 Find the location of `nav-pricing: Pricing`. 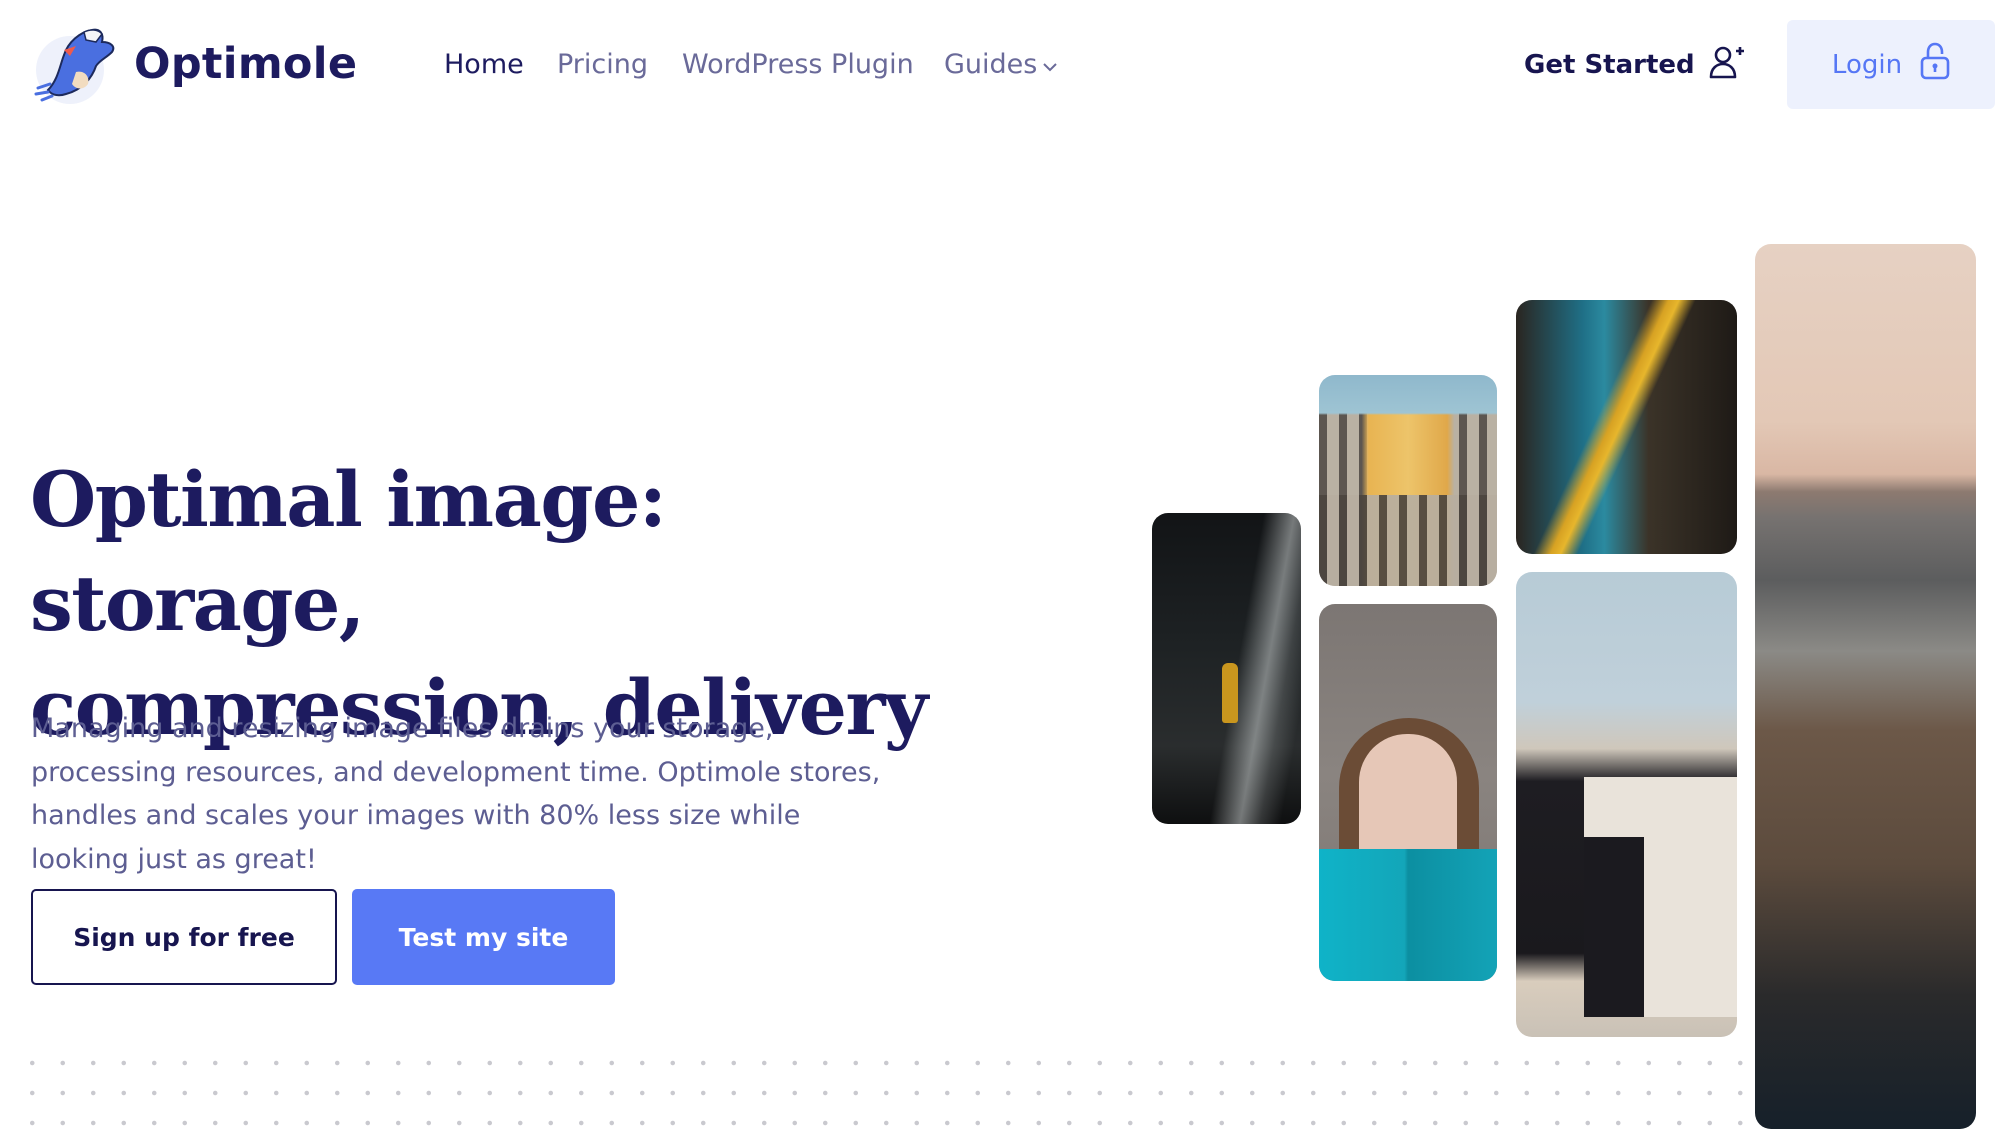

nav-pricing: Pricing is located at coordinates (602, 65).